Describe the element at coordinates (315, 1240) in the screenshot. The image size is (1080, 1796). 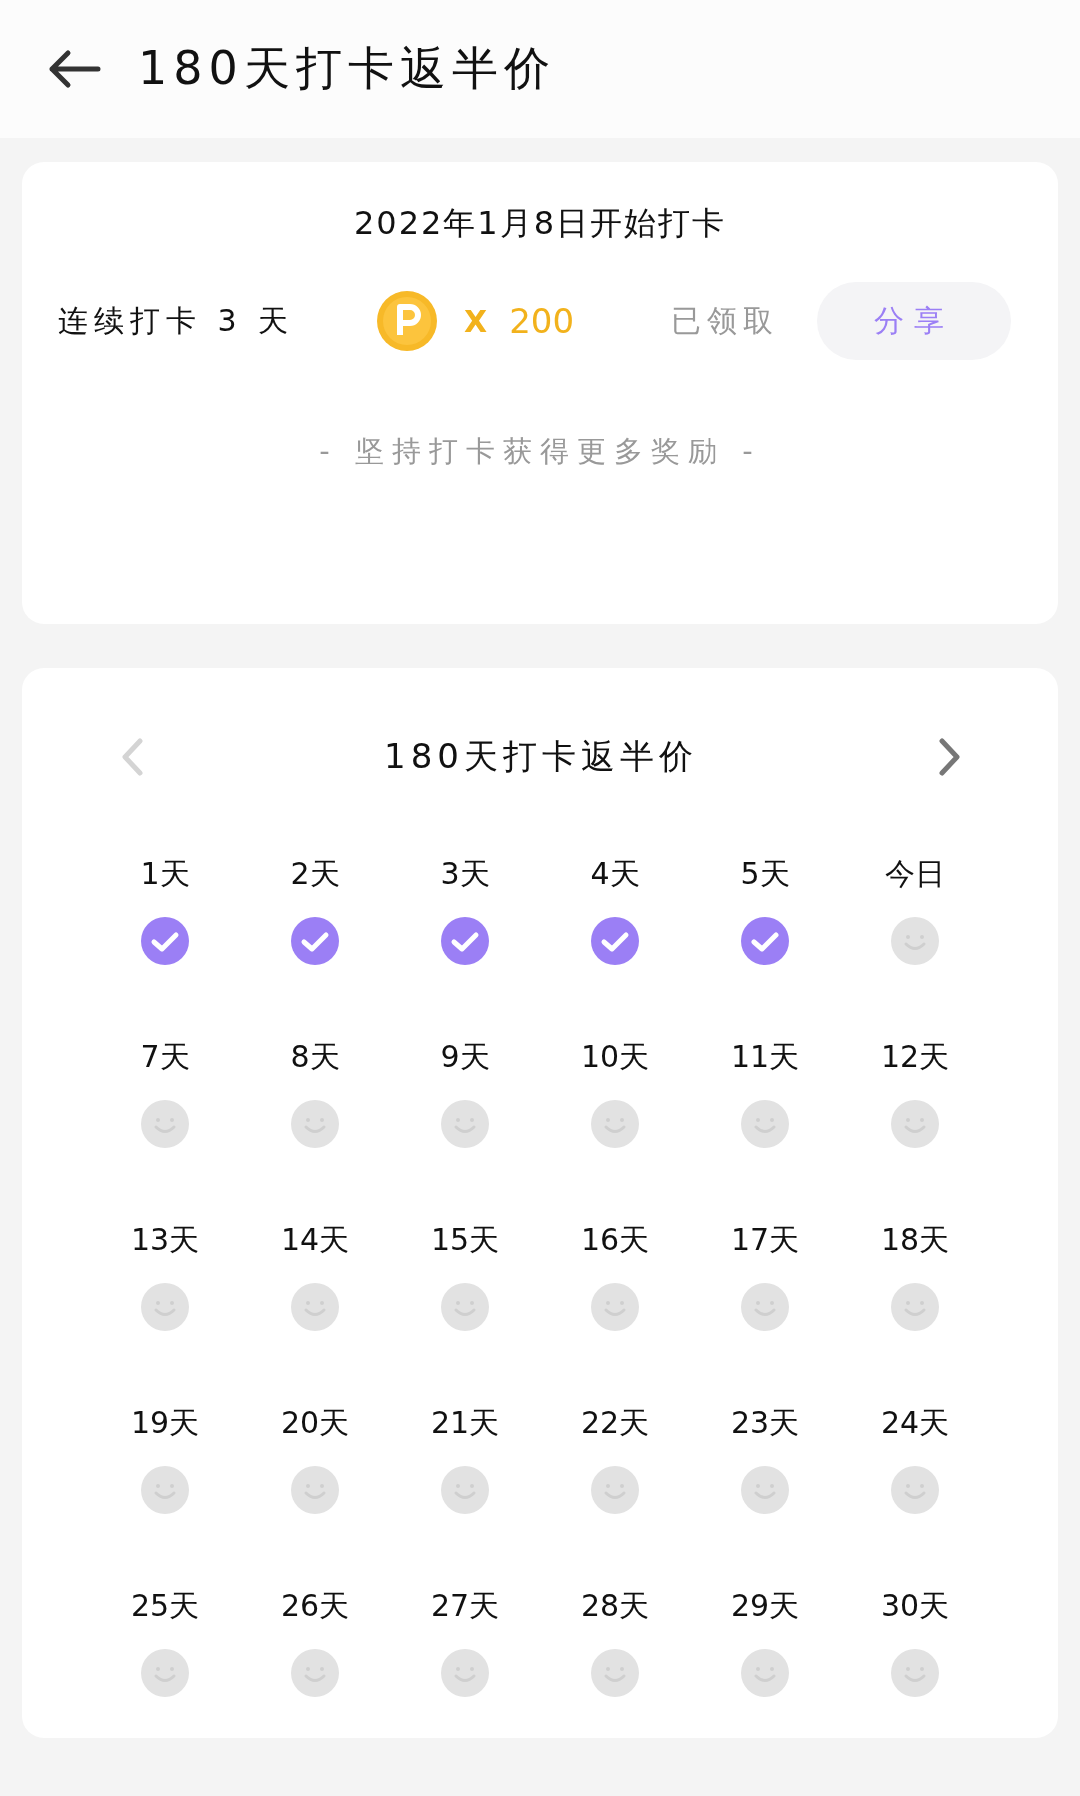
I see `day-label: 14天` at that location.